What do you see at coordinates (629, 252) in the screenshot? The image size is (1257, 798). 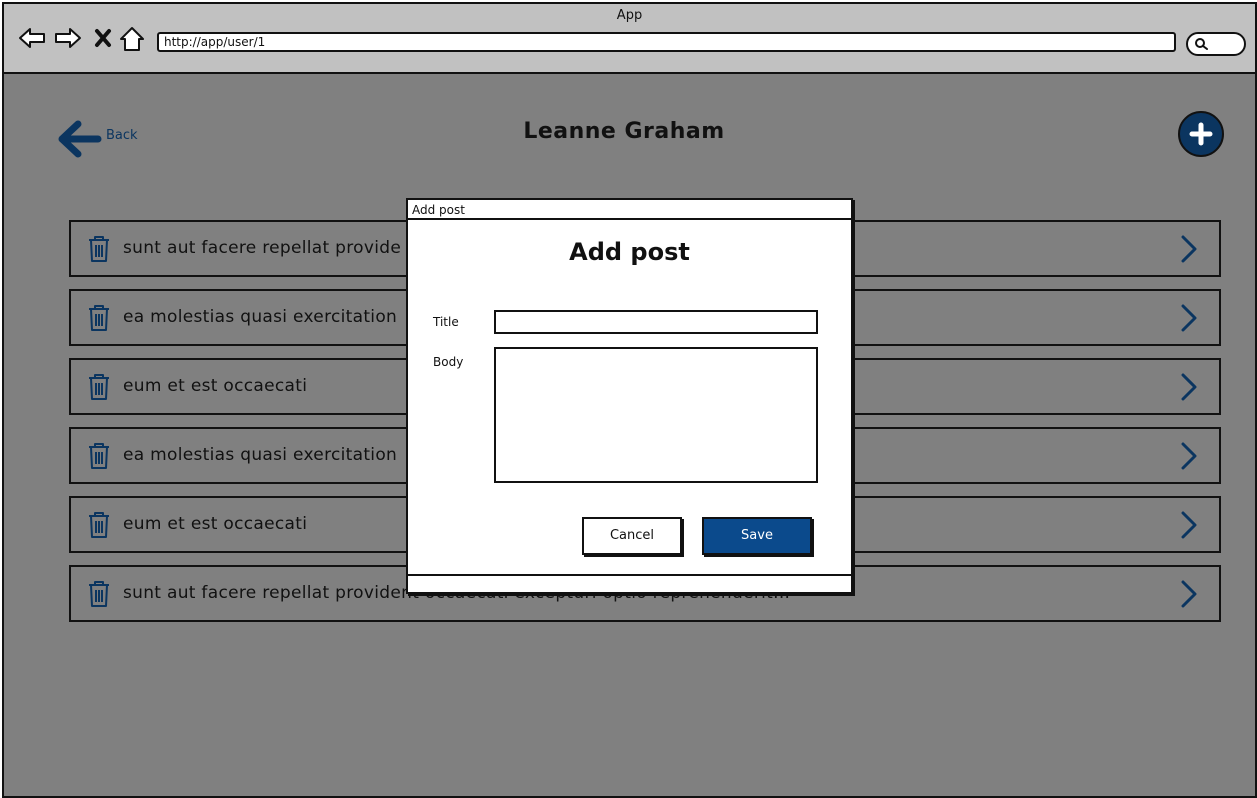 I see `dialog-heading: Add post` at bounding box center [629, 252].